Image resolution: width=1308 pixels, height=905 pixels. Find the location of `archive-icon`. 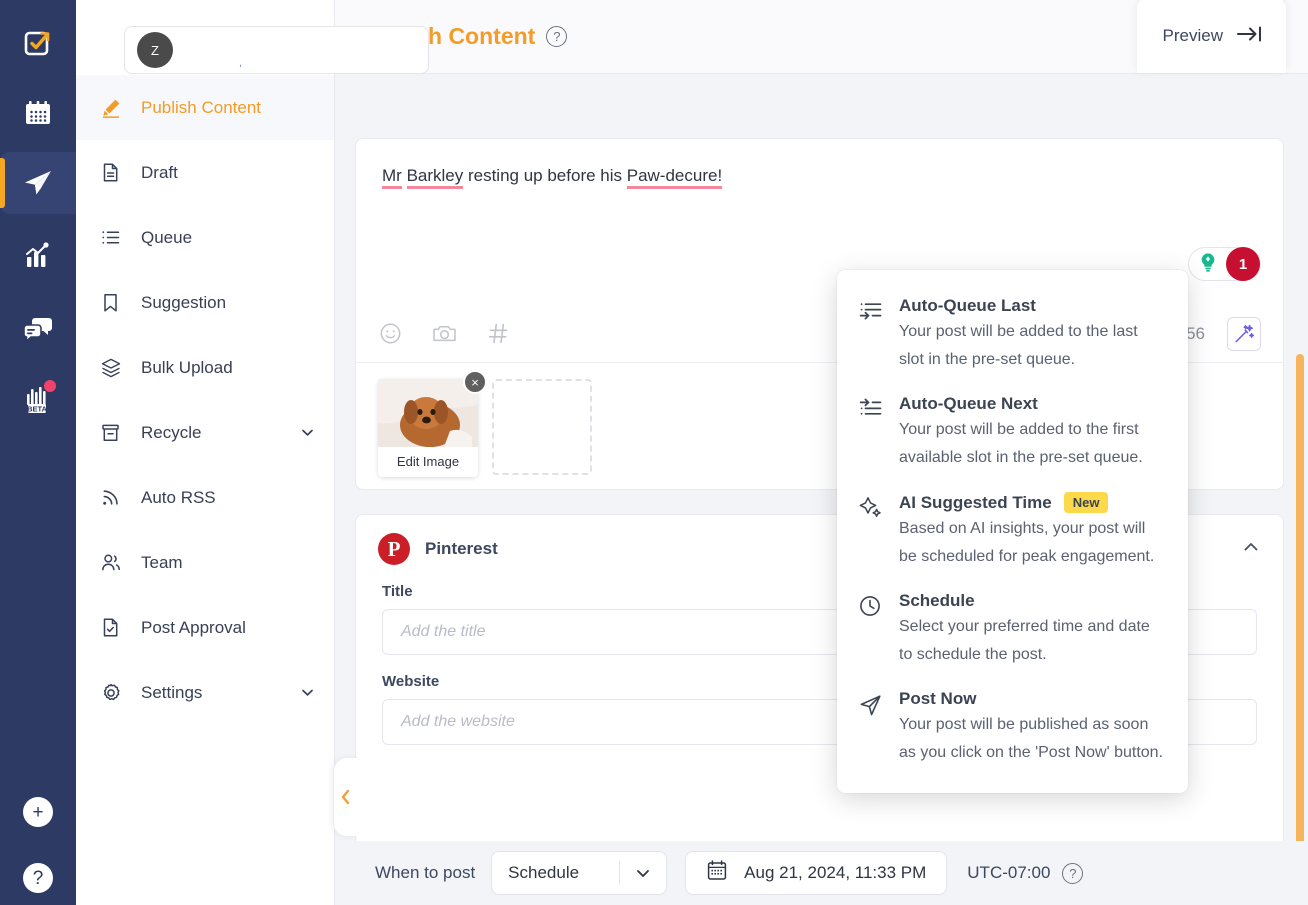

archive-icon is located at coordinates (113, 432).